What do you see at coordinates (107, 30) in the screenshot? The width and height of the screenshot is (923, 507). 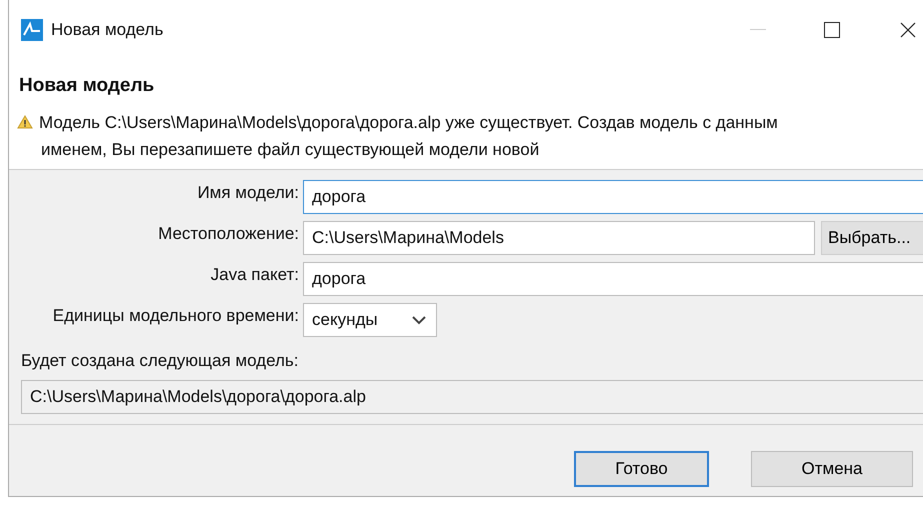 I see `window-title: Новая модель` at bounding box center [107, 30].